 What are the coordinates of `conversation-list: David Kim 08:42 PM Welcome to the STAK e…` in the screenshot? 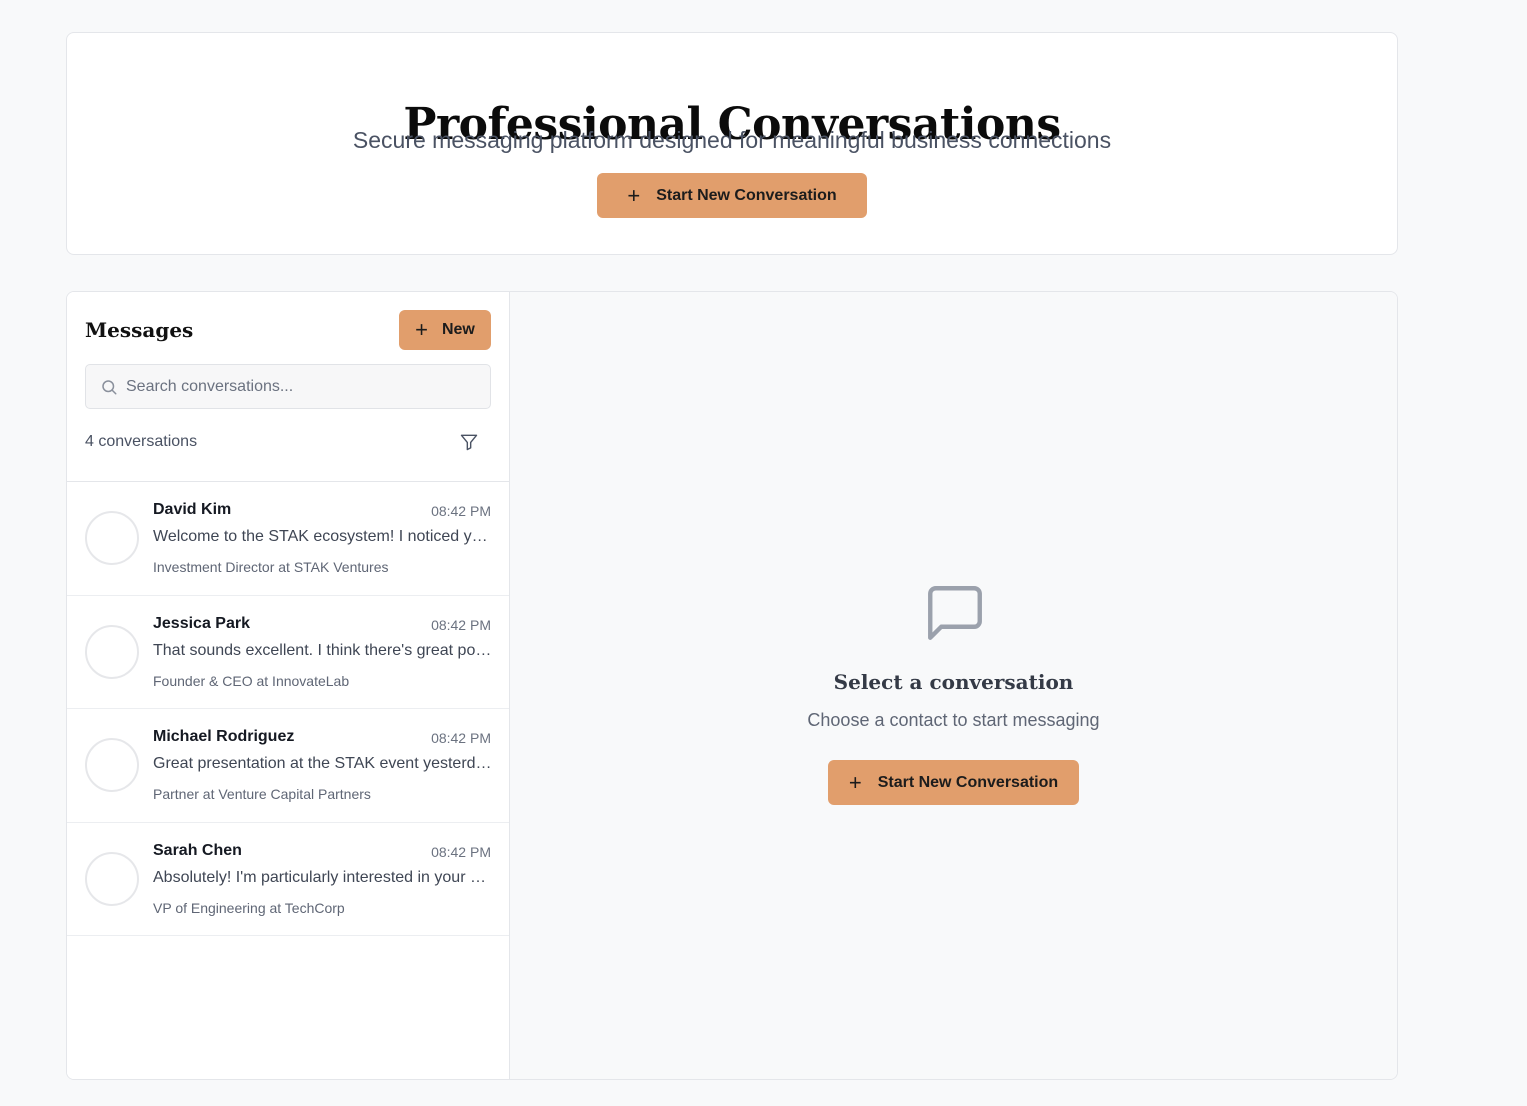 It's located at (288, 709).